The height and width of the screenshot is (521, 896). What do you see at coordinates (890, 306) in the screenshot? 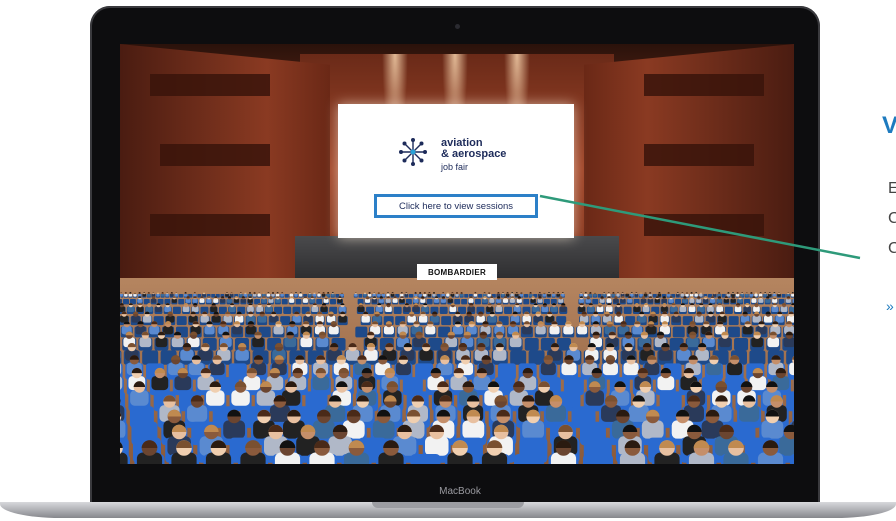
I see `side-read-more-link: »` at bounding box center [890, 306].